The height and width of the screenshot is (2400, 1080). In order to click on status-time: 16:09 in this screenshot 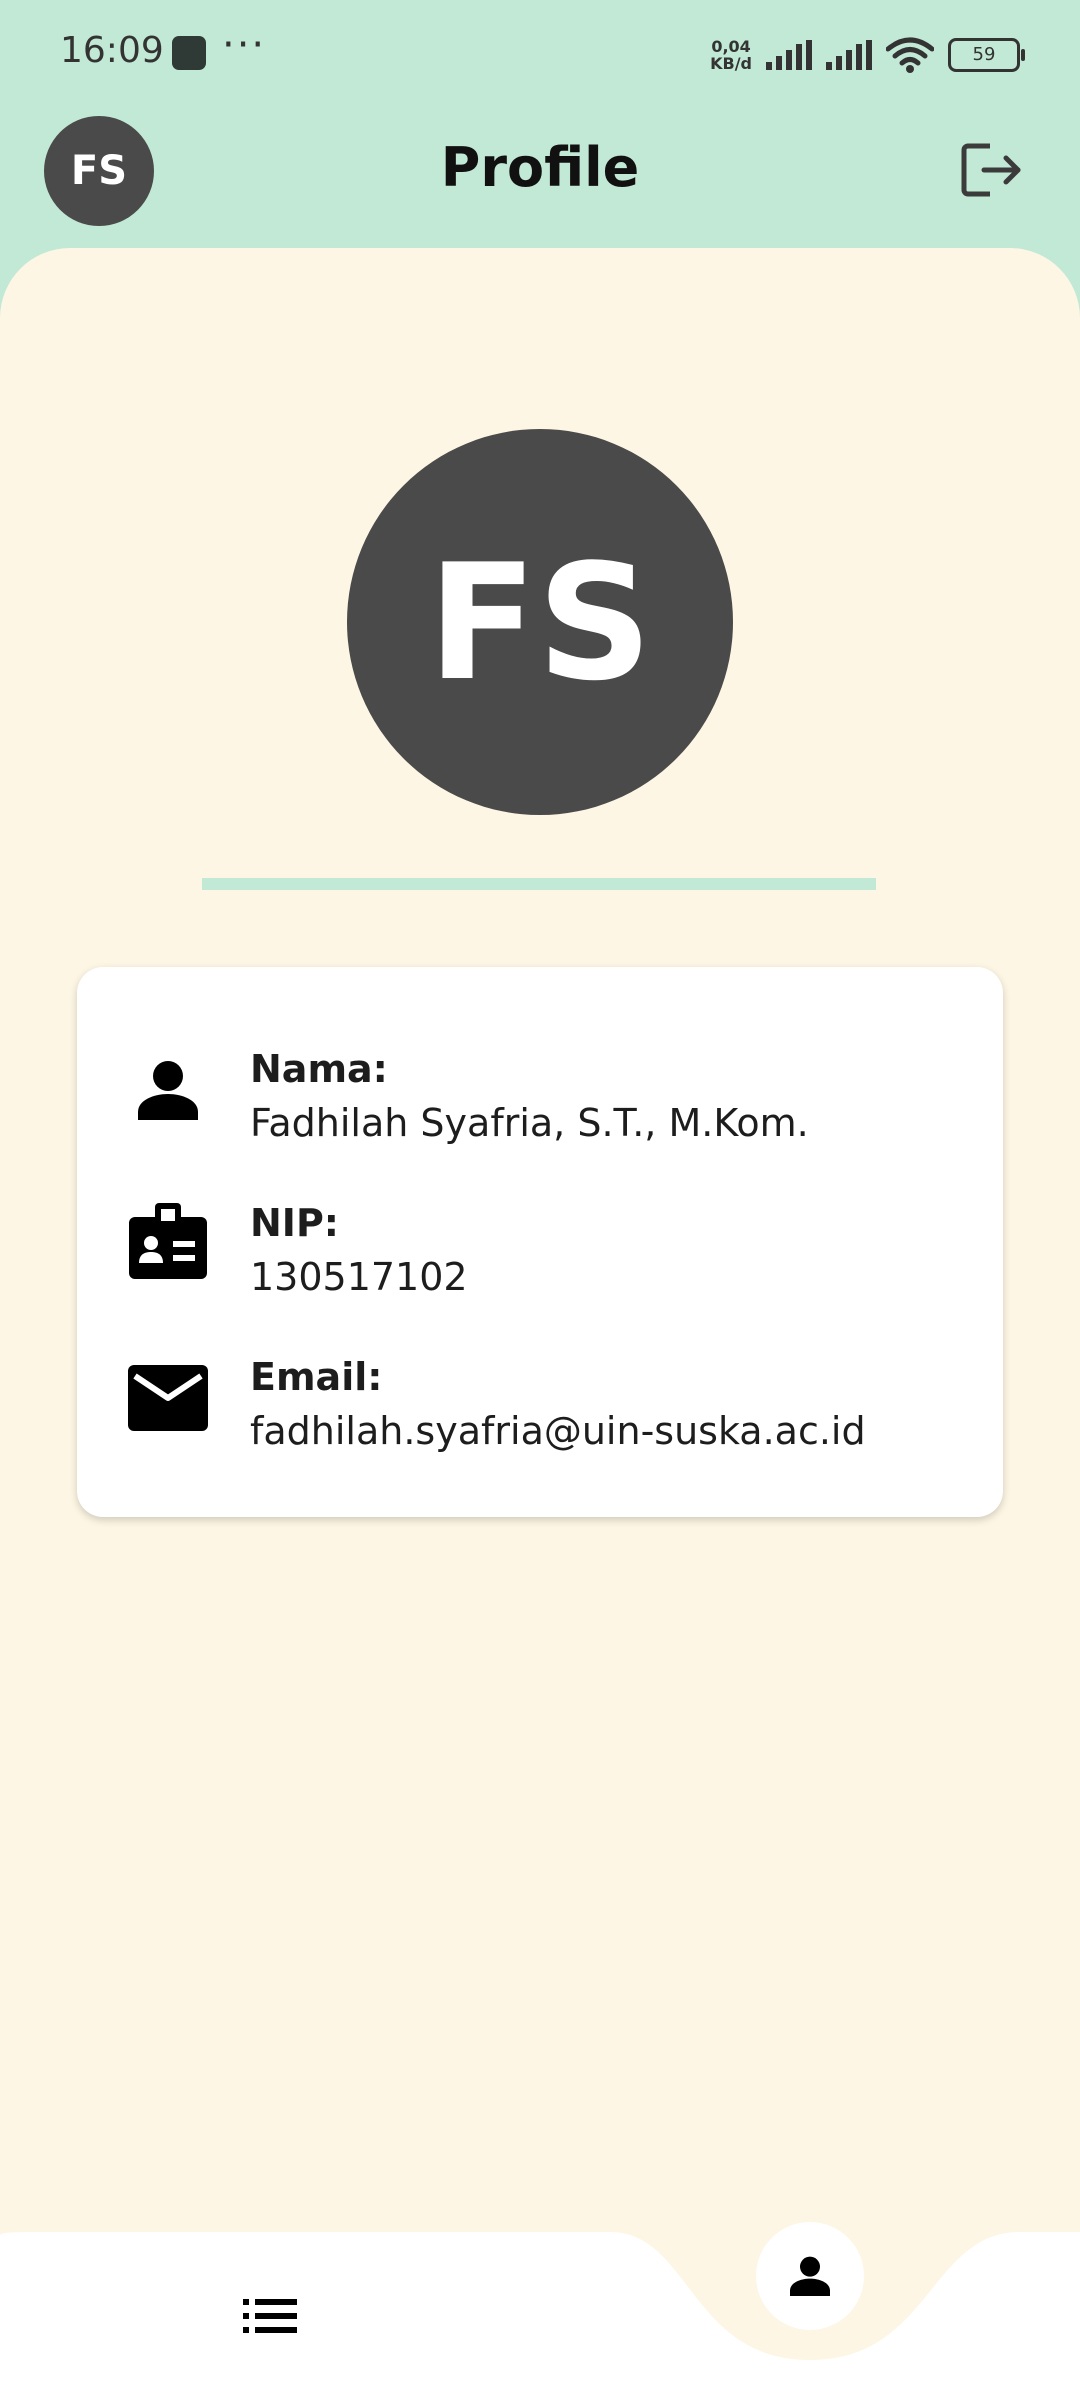, I will do `click(112, 50)`.